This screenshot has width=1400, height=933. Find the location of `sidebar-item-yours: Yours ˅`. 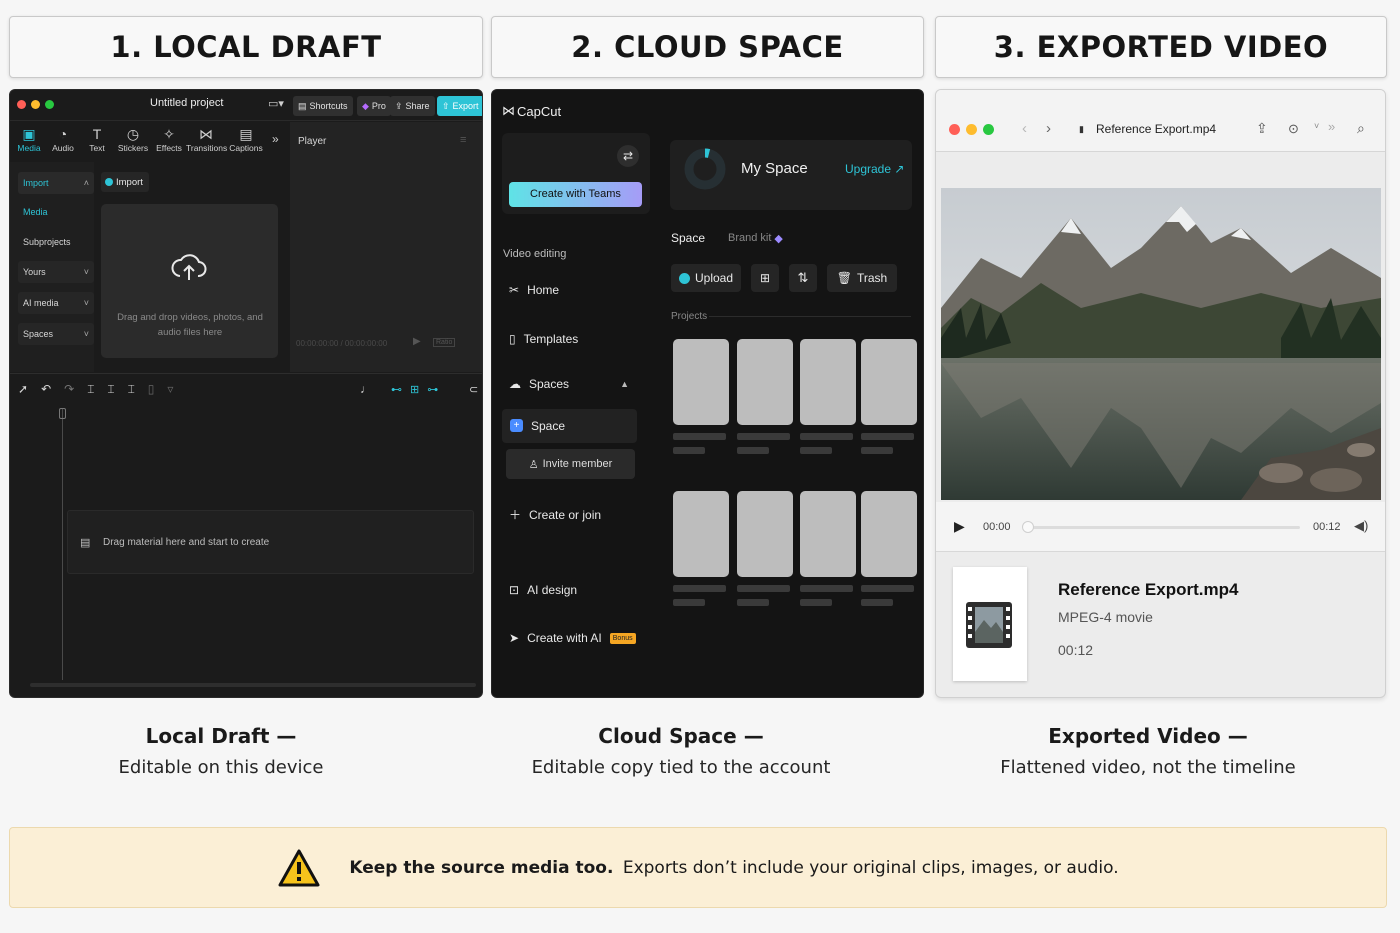

sidebar-item-yours: Yours ˅ is located at coordinates (56, 272).